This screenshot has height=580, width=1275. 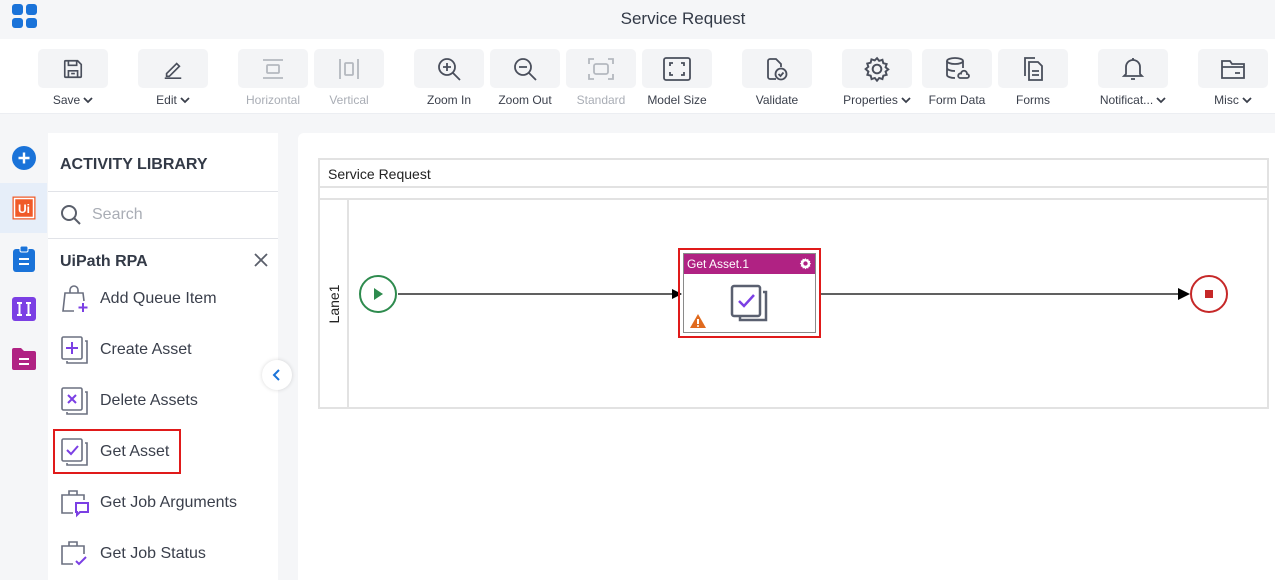 What do you see at coordinates (718, 264) in the screenshot?
I see `task-label: Get Asset.1` at bounding box center [718, 264].